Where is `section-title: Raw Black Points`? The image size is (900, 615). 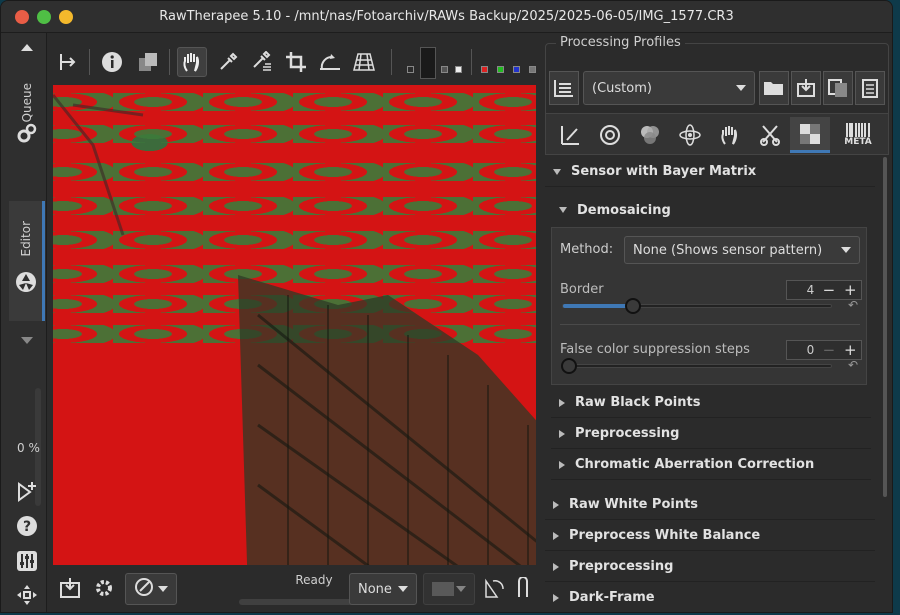
section-title: Raw Black Points is located at coordinates (638, 402).